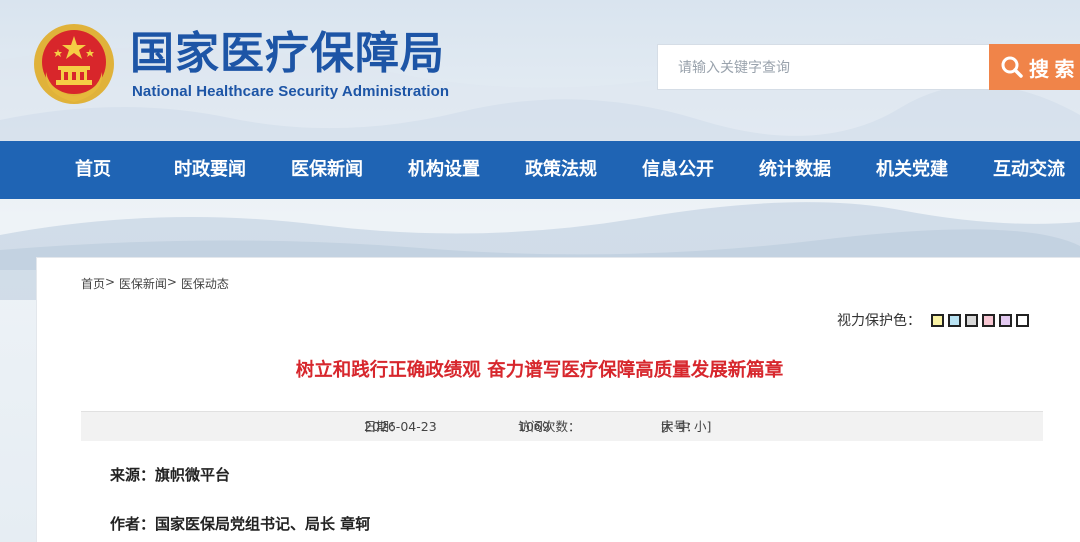 This screenshot has height=542, width=1080. What do you see at coordinates (143, 283) in the screenshot?
I see `breadcrumb-healthcare-news: 医保新闻` at bounding box center [143, 283].